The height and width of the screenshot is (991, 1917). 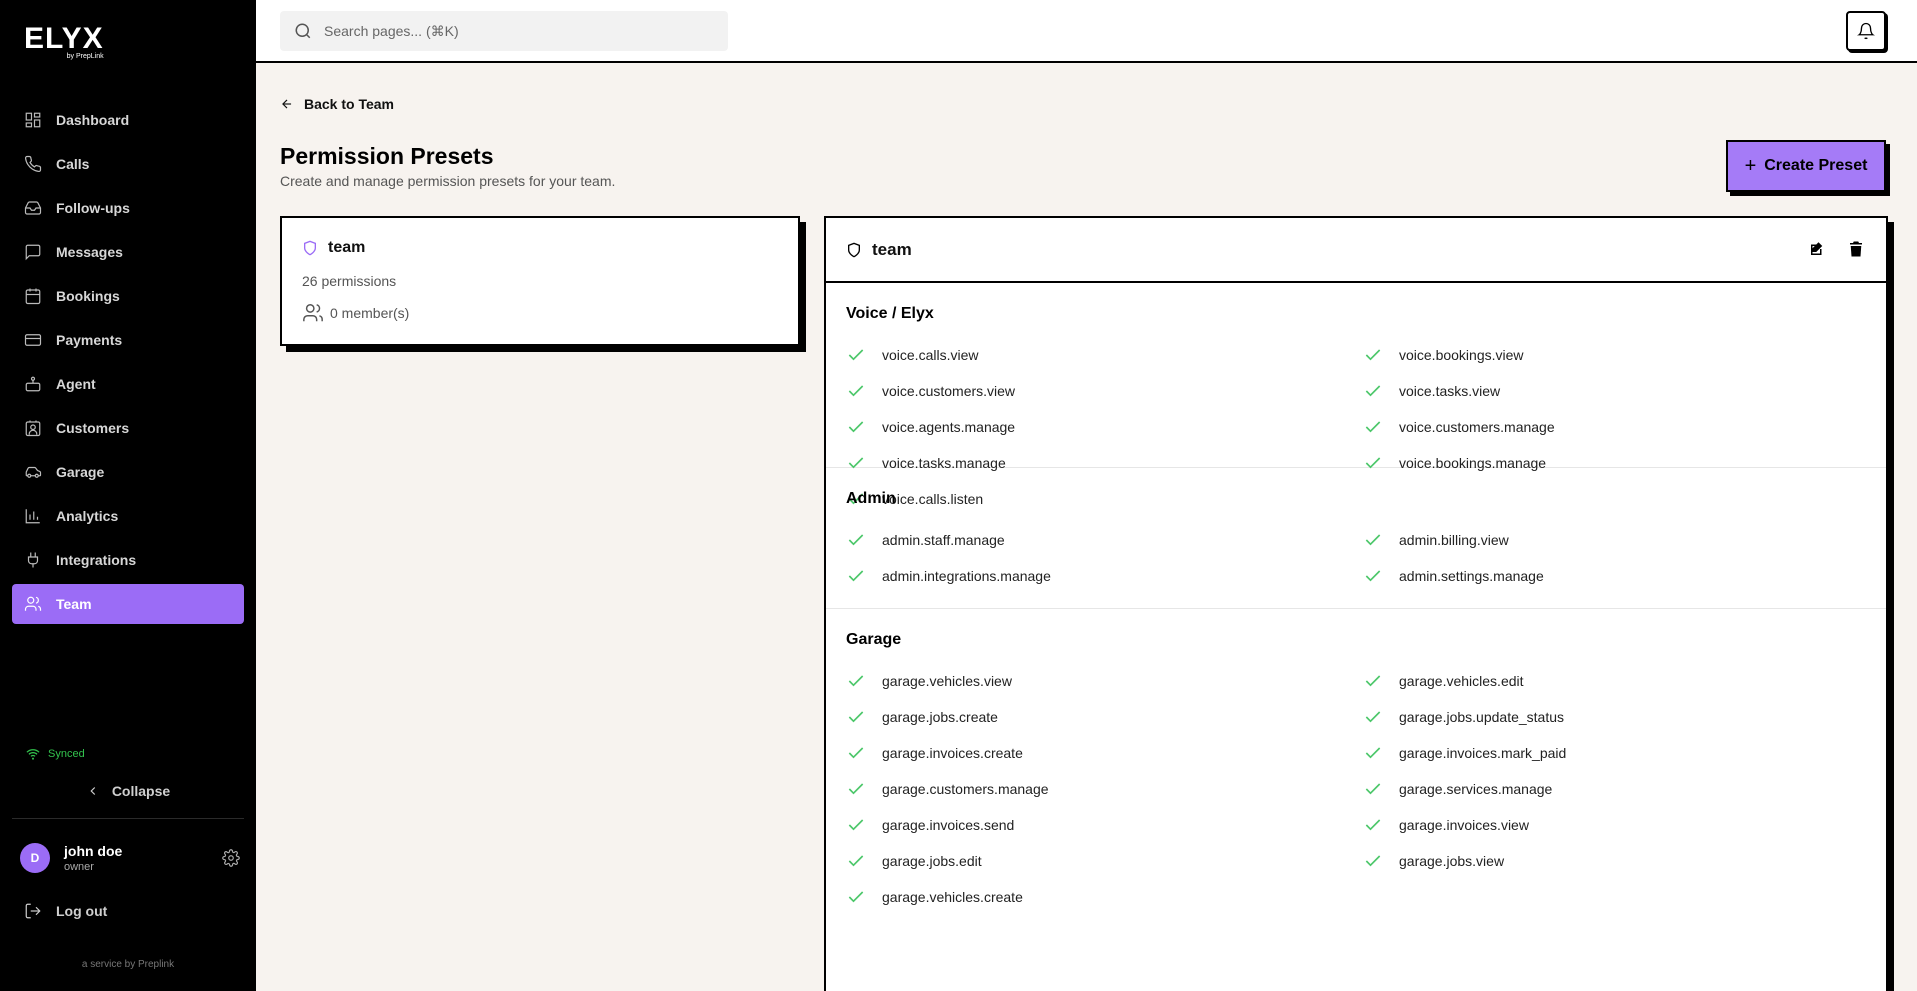 What do you see at coordinates (128, 252) in the screenshot?
I see `sidebar-item-messages: Messages` at bounding box center [128, 252].